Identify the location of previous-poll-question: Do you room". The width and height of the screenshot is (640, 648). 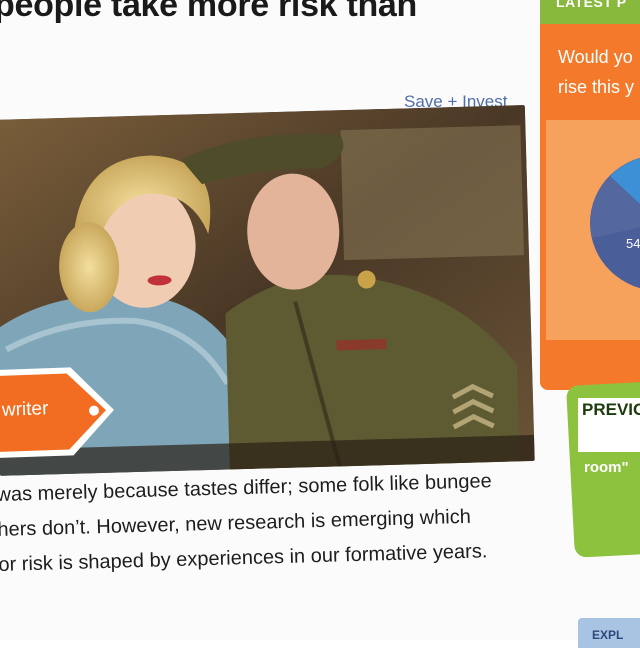
(612, 455).